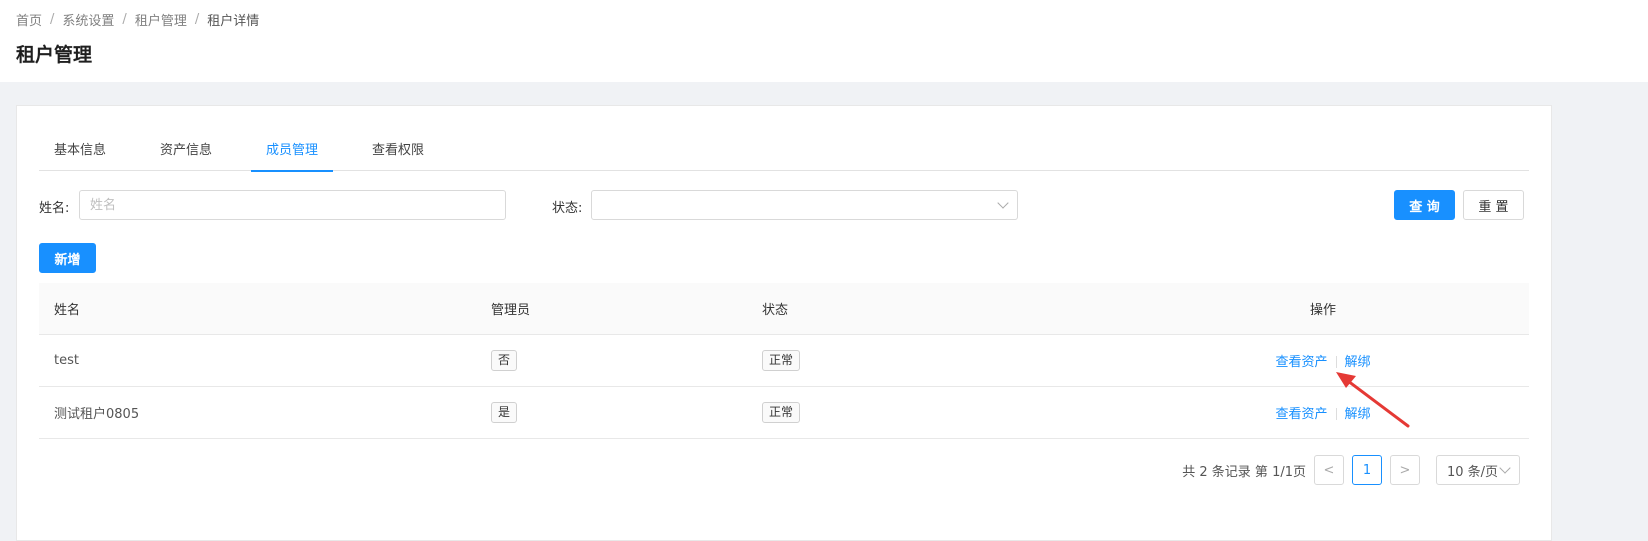 This screenshot has width=1648, height=541. Describe the element at coordinates (1329, 470) in the screenshot. I see `prev-page-button: <` at that location.